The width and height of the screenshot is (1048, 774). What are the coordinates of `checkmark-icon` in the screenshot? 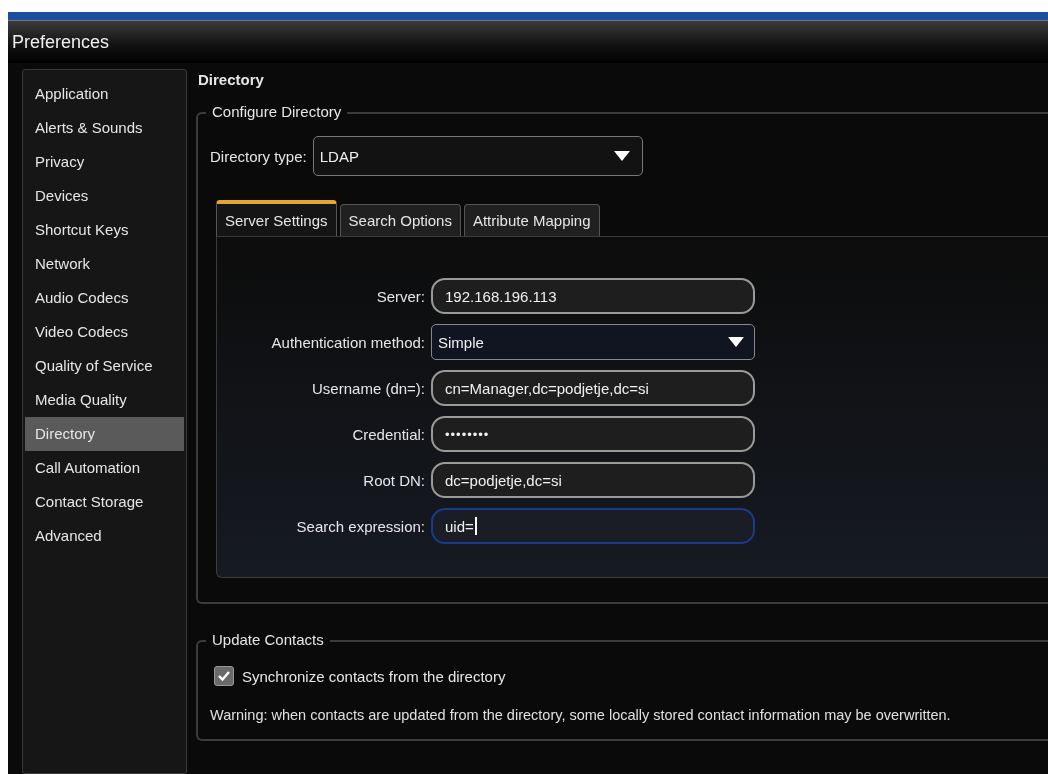 It's located at (224, 676).